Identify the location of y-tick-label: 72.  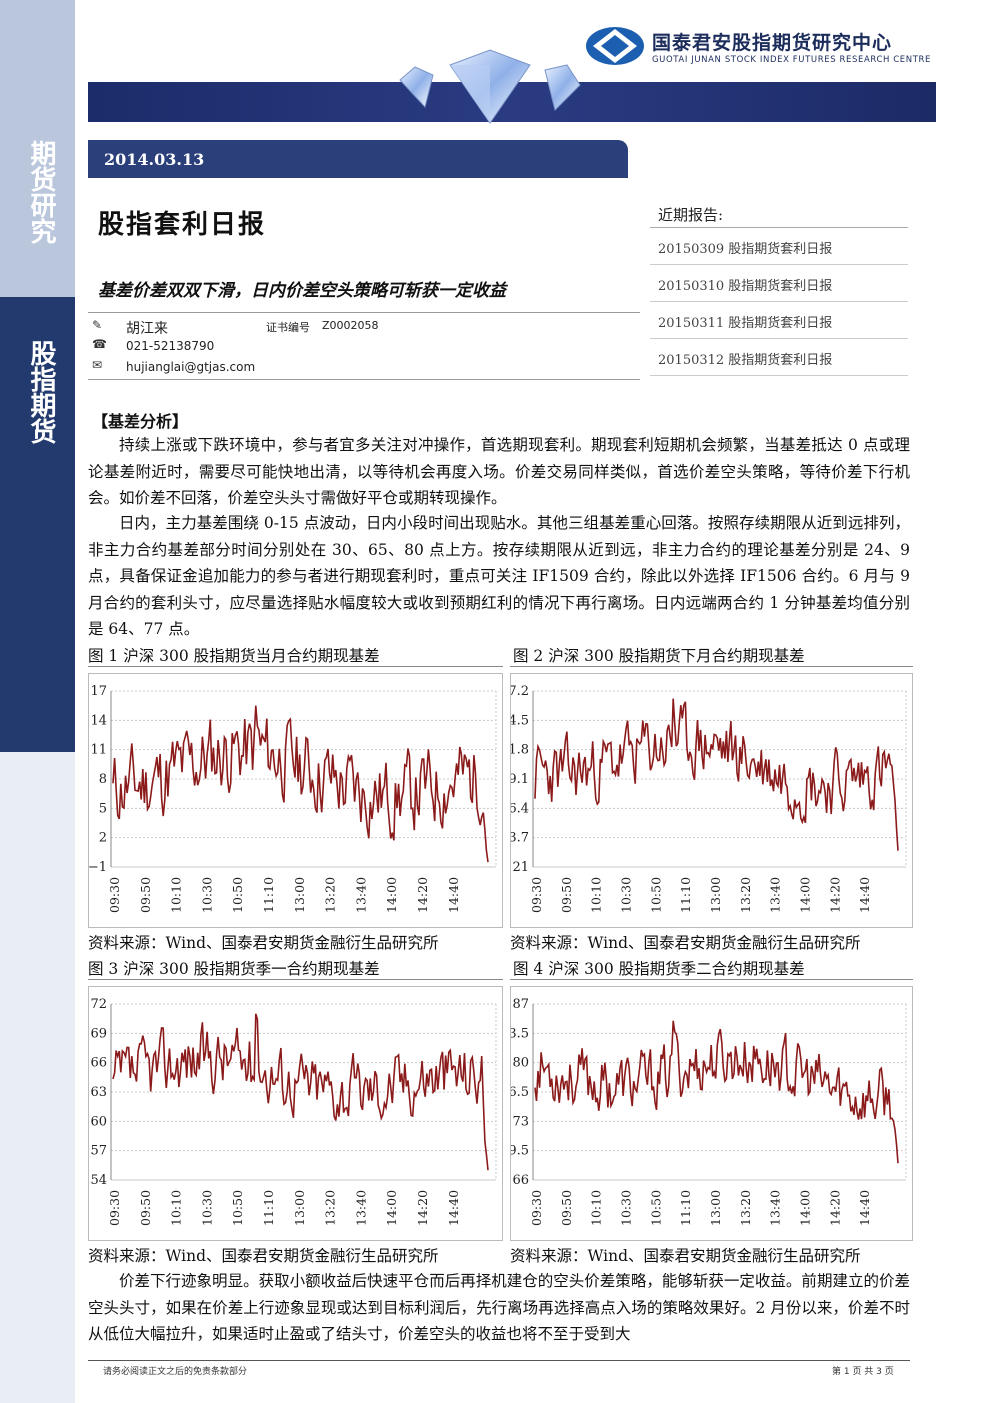
(98, 1004).